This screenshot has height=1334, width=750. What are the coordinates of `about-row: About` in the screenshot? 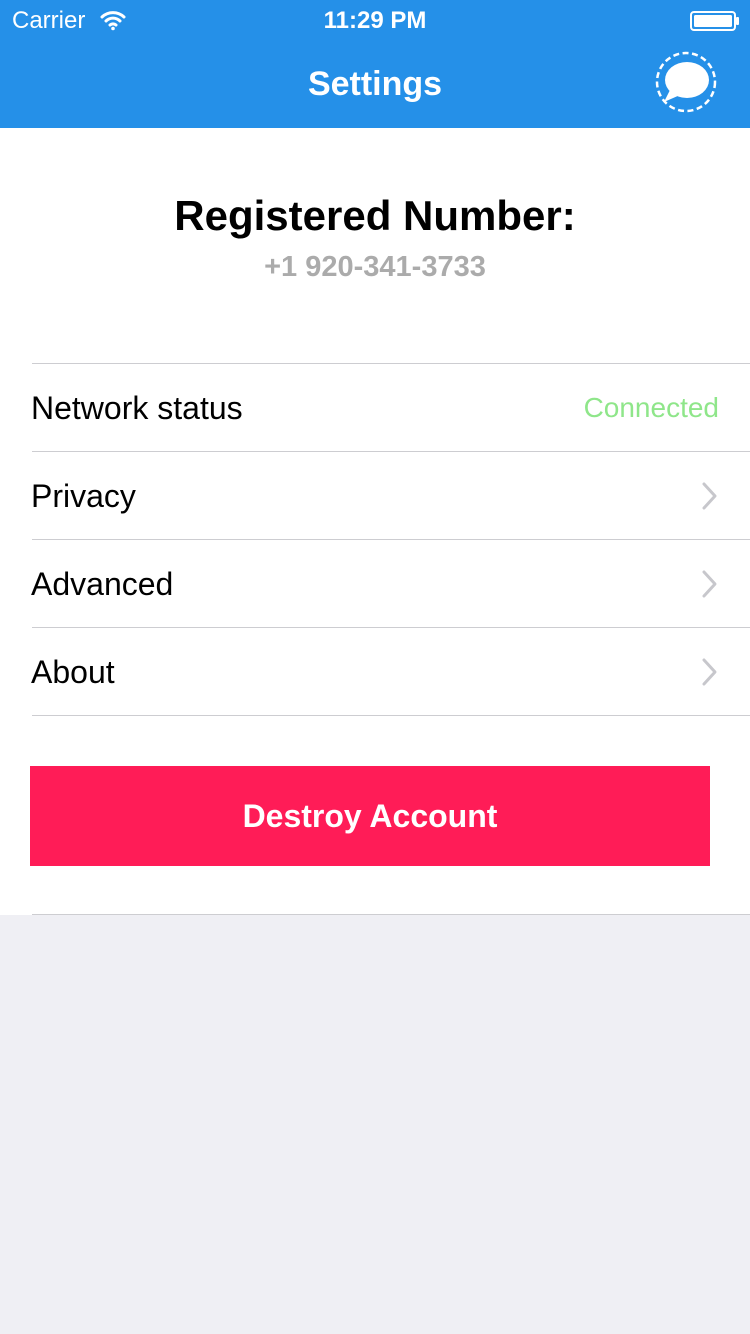 It's located at (375, 671).